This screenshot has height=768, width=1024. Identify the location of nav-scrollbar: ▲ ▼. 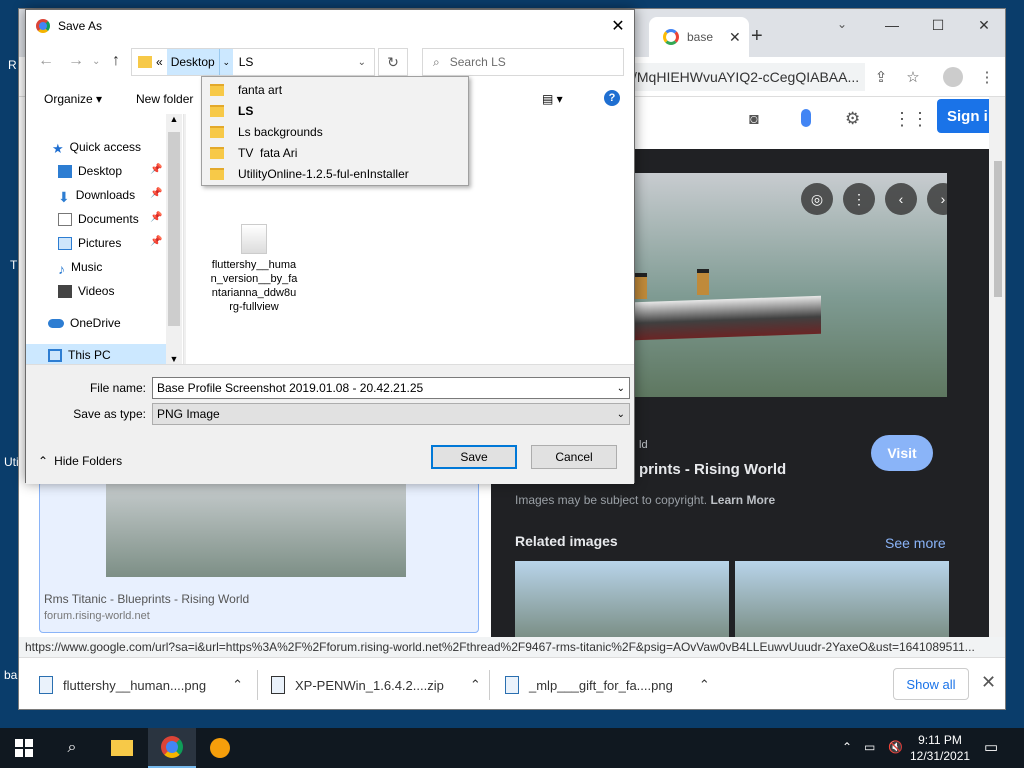
(174, 239).